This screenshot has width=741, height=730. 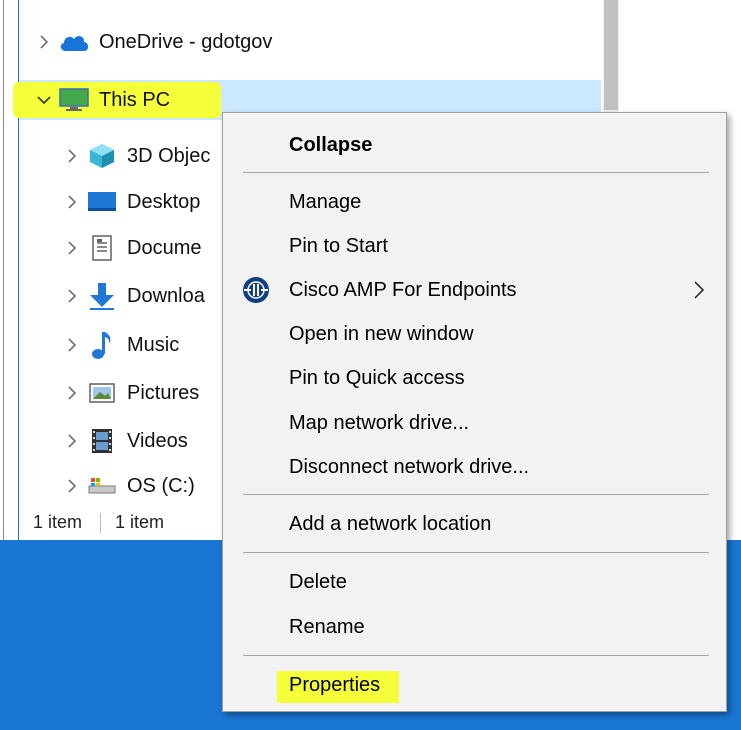 What do you see at coordinates (166, 295) in the screenshot?
I see `tree-item-label: Downloa` at bounding box center [166, 295].